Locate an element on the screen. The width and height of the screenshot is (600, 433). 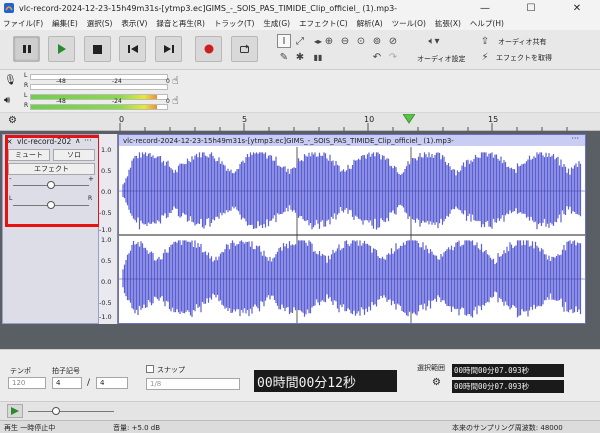
loop-icon is located at coordinates (244, 48).